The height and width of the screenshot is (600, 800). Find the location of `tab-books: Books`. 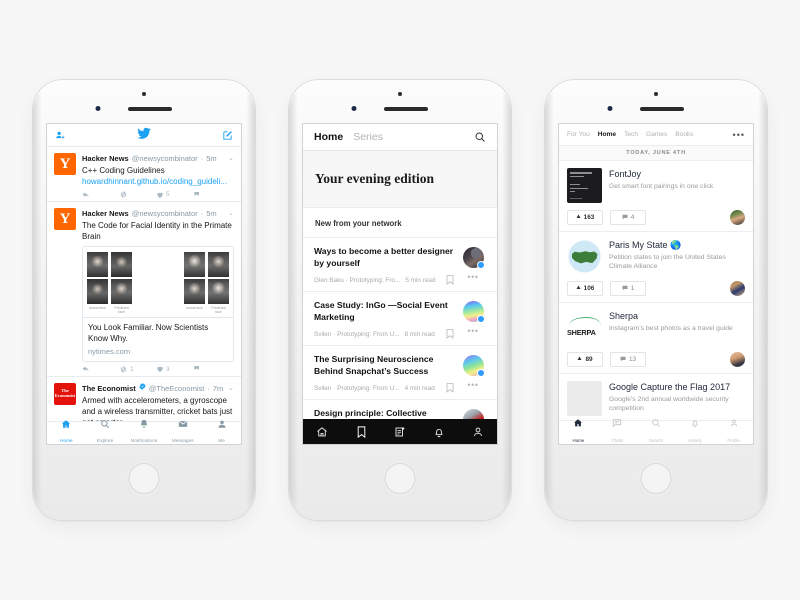

tab-books: Books is located at coordinates (684, 134).